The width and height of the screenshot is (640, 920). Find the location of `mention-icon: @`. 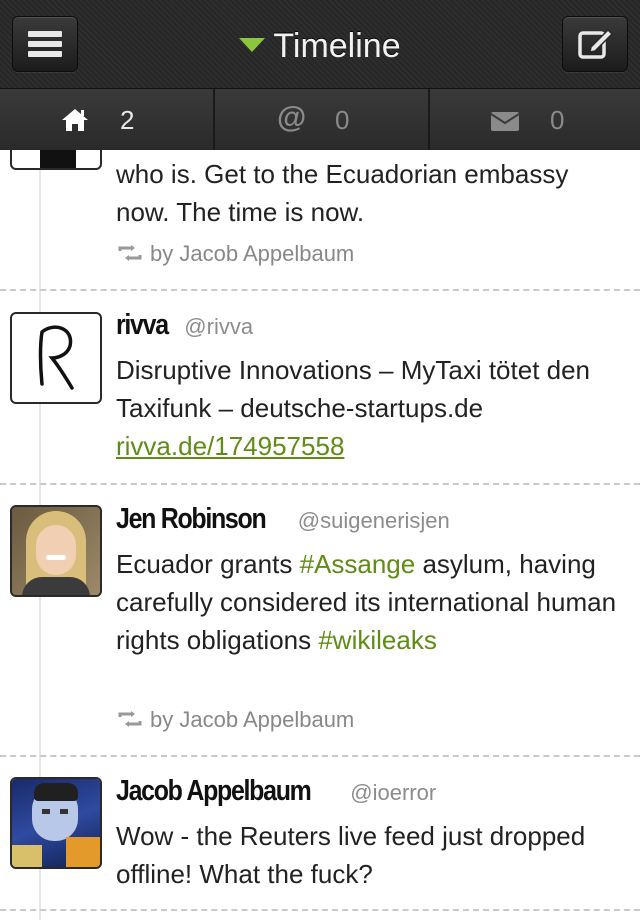

mention-icon: @ is located at coordinates (292, 117).